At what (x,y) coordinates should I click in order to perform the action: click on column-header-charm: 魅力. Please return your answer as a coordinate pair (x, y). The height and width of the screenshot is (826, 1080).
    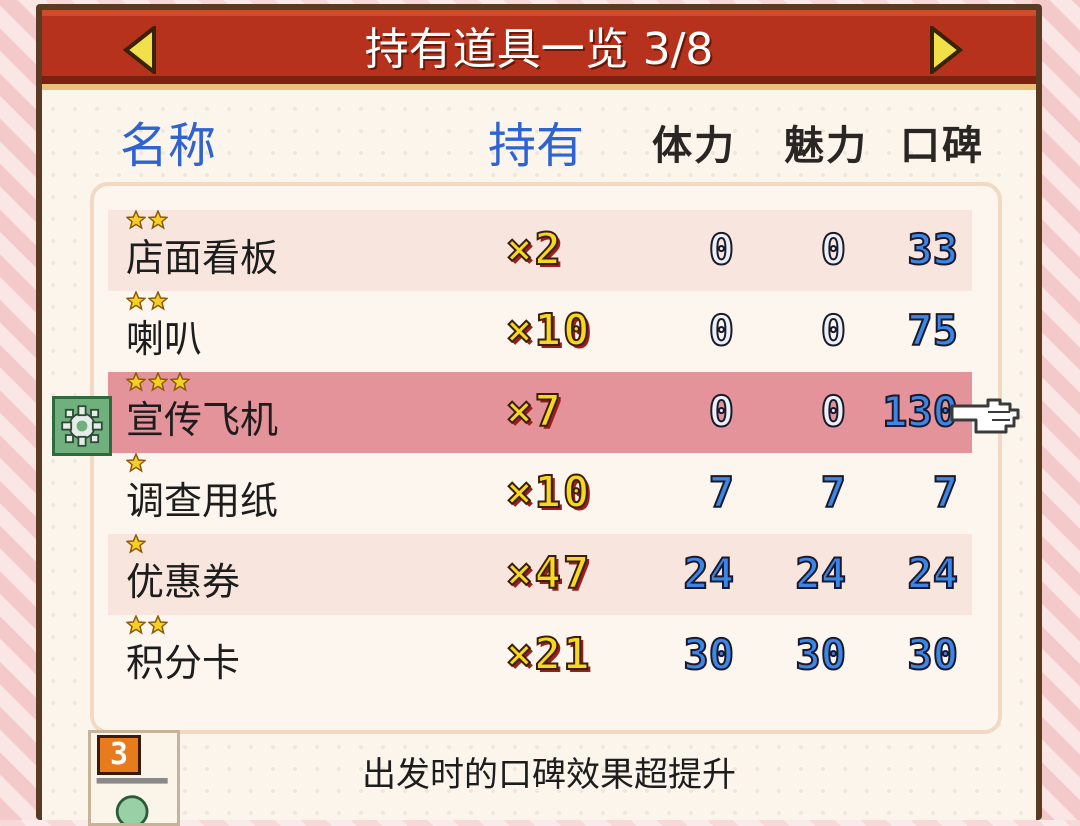
    Looking at the image, I should click on (826, 146).